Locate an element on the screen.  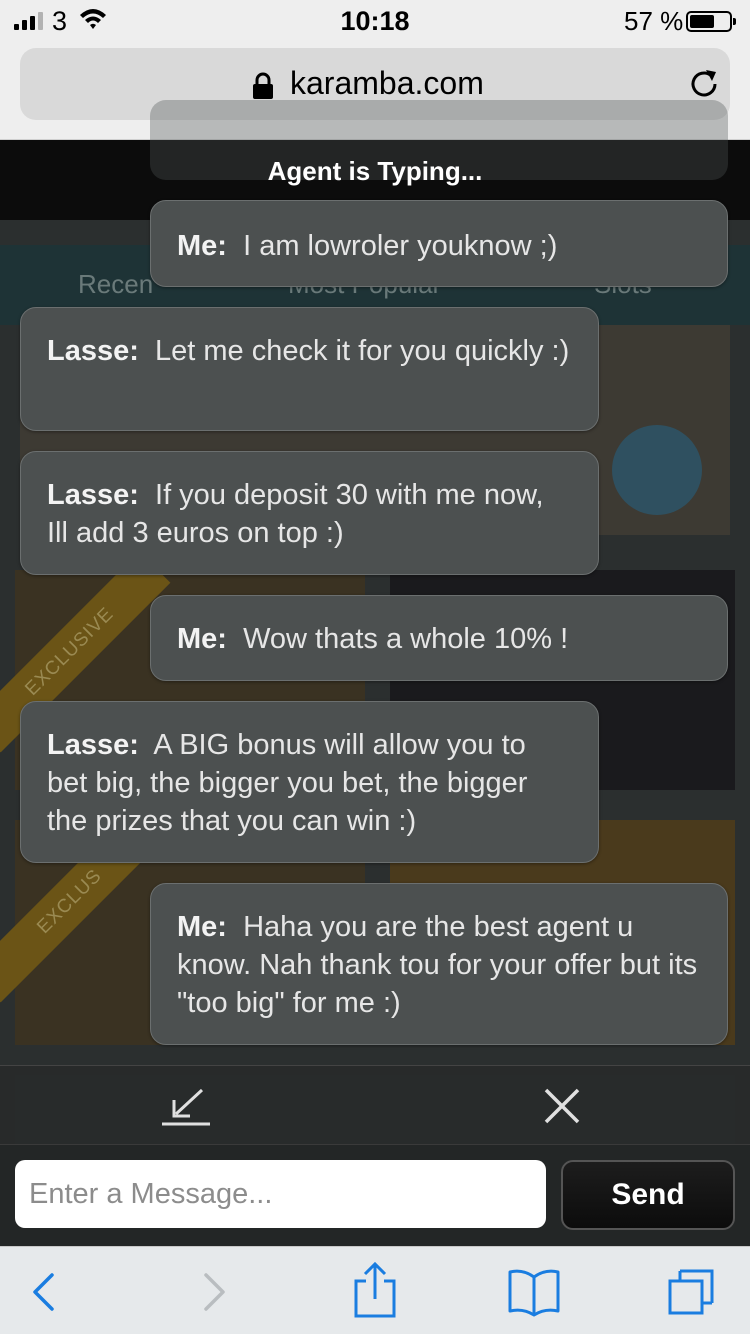
message-text: Let me check it for you quickly :) is located at coordinates (362, 351).